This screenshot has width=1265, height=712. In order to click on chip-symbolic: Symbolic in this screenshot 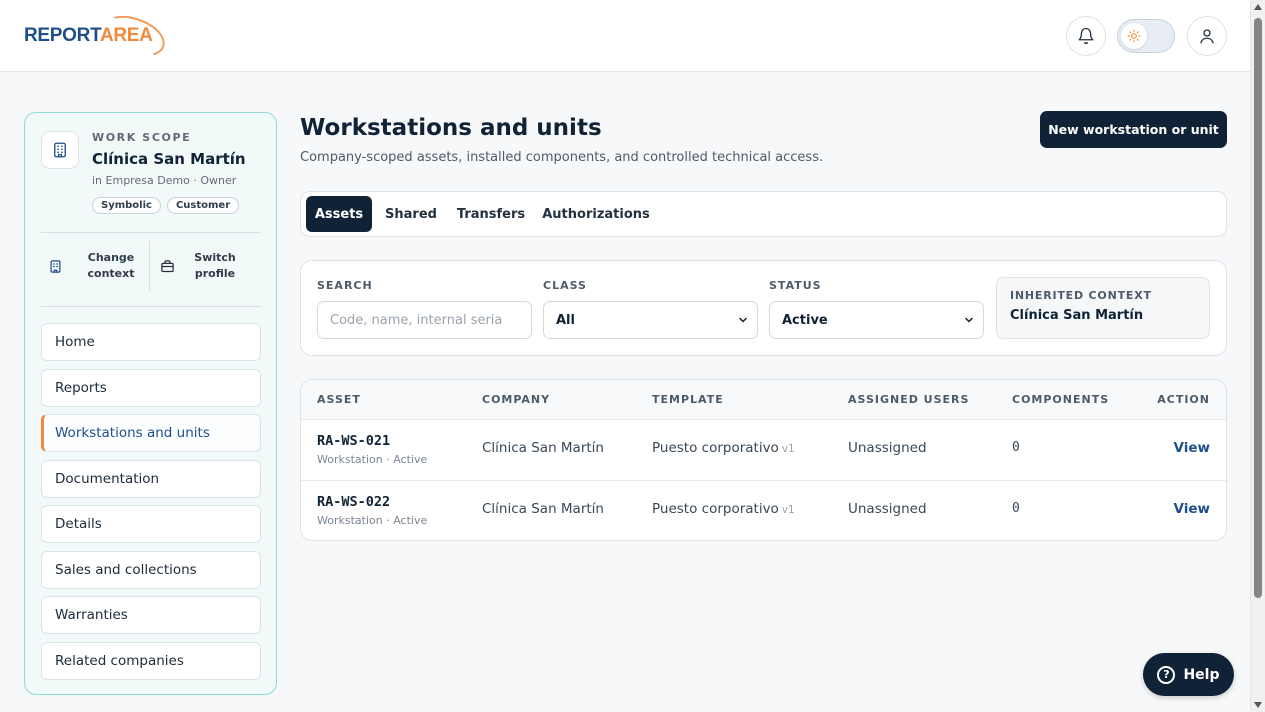, I will do `click(126, 205)`.